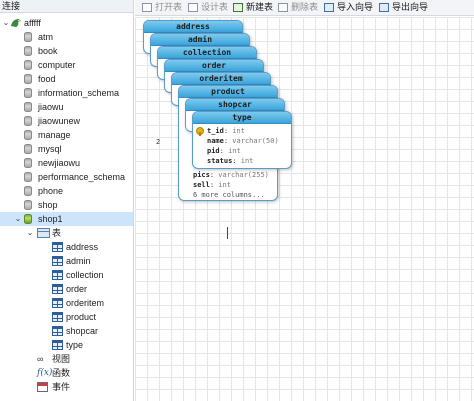  What do you see at coordinates (59, 121) in the screenshot?
I see `tree-item-label: jiaowunew` at bounding box center [59, 121].